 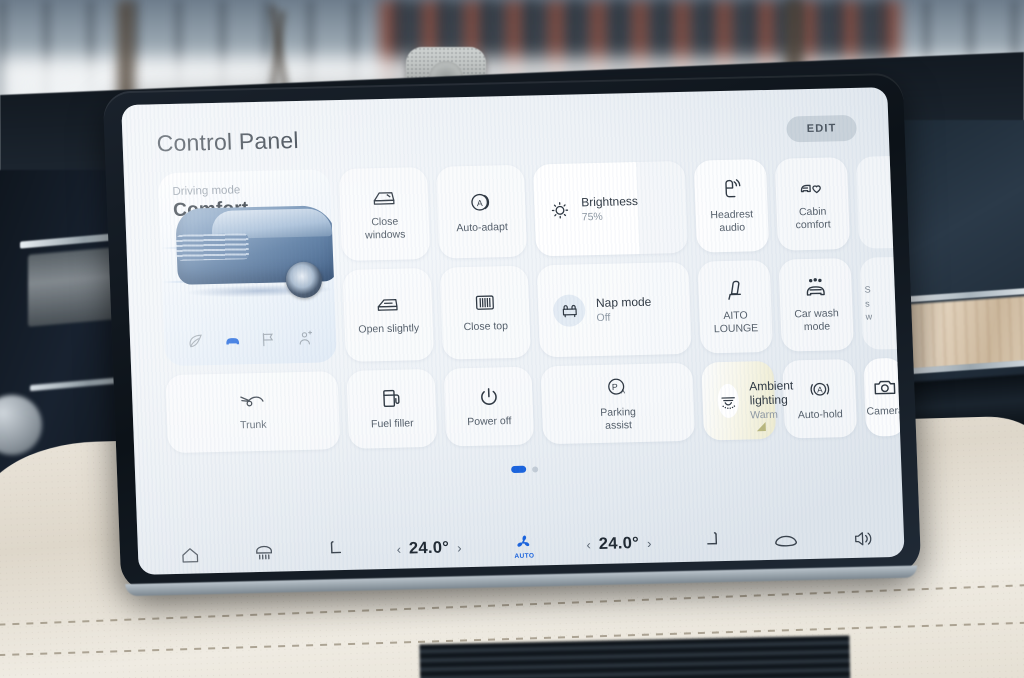 I want to click on auto-hold-icon: A, so click(x=819, y=389).